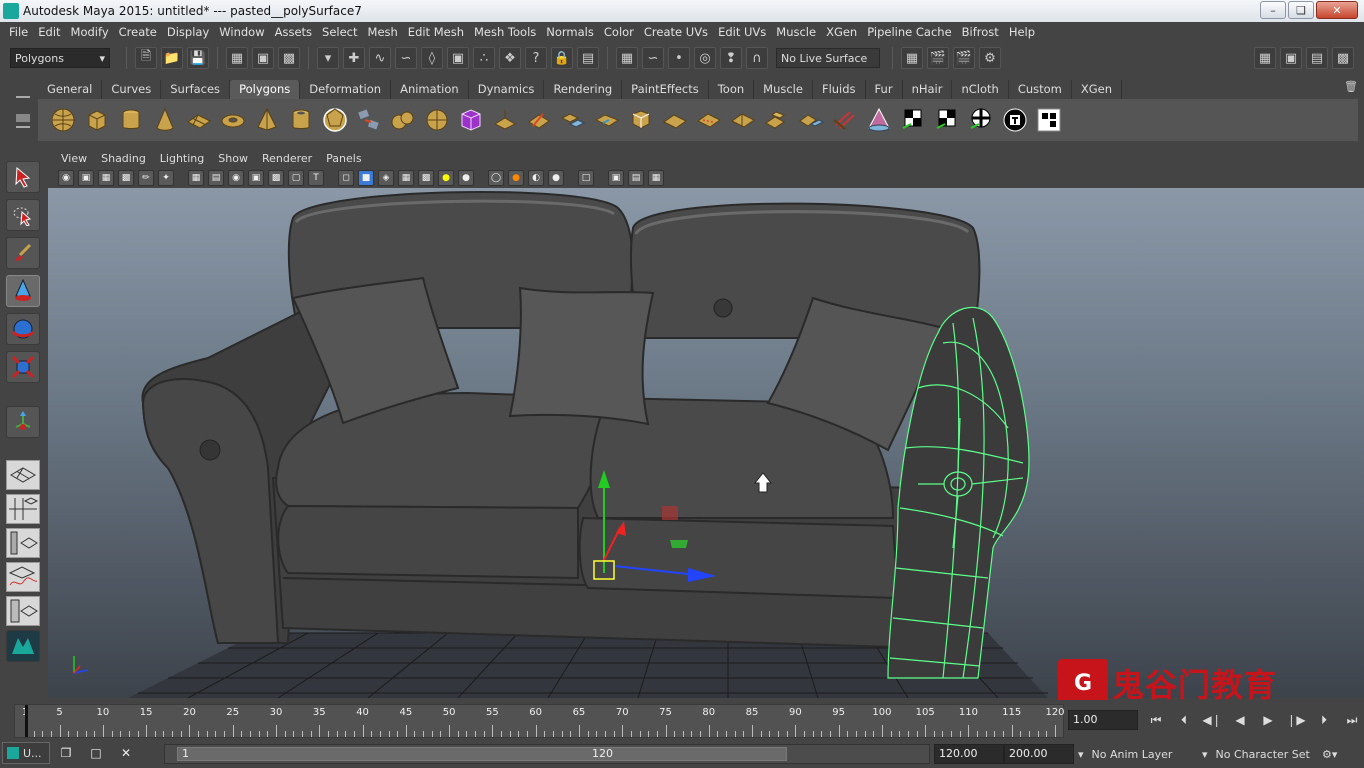 Image resolution: width=1364 pixels, height=768 pixels. Describe the element at coordinates (23, 329) in the screenshot. I see `rotate-tool-button` at that location.